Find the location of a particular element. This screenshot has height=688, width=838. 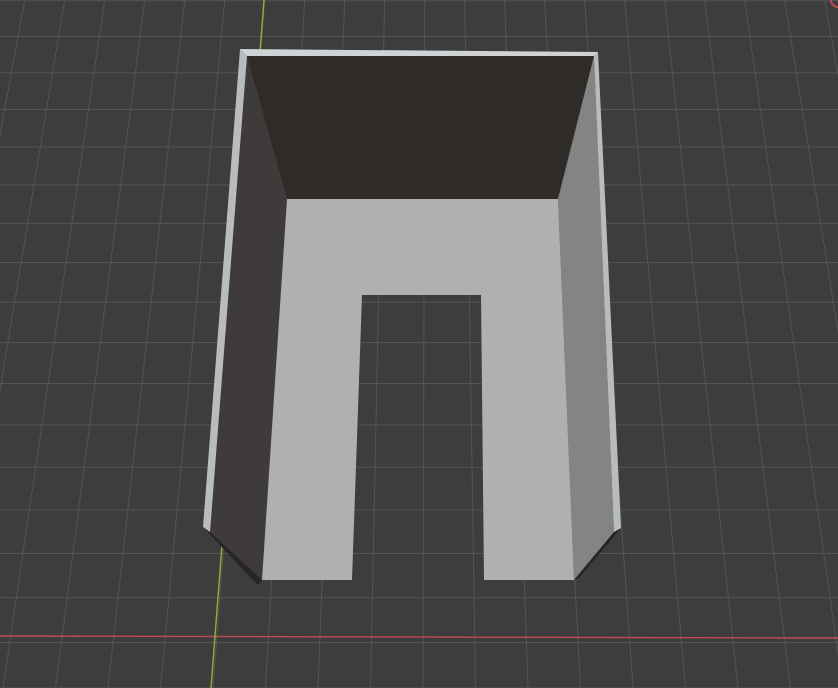

back-wall is located at coordinates (420, 127).